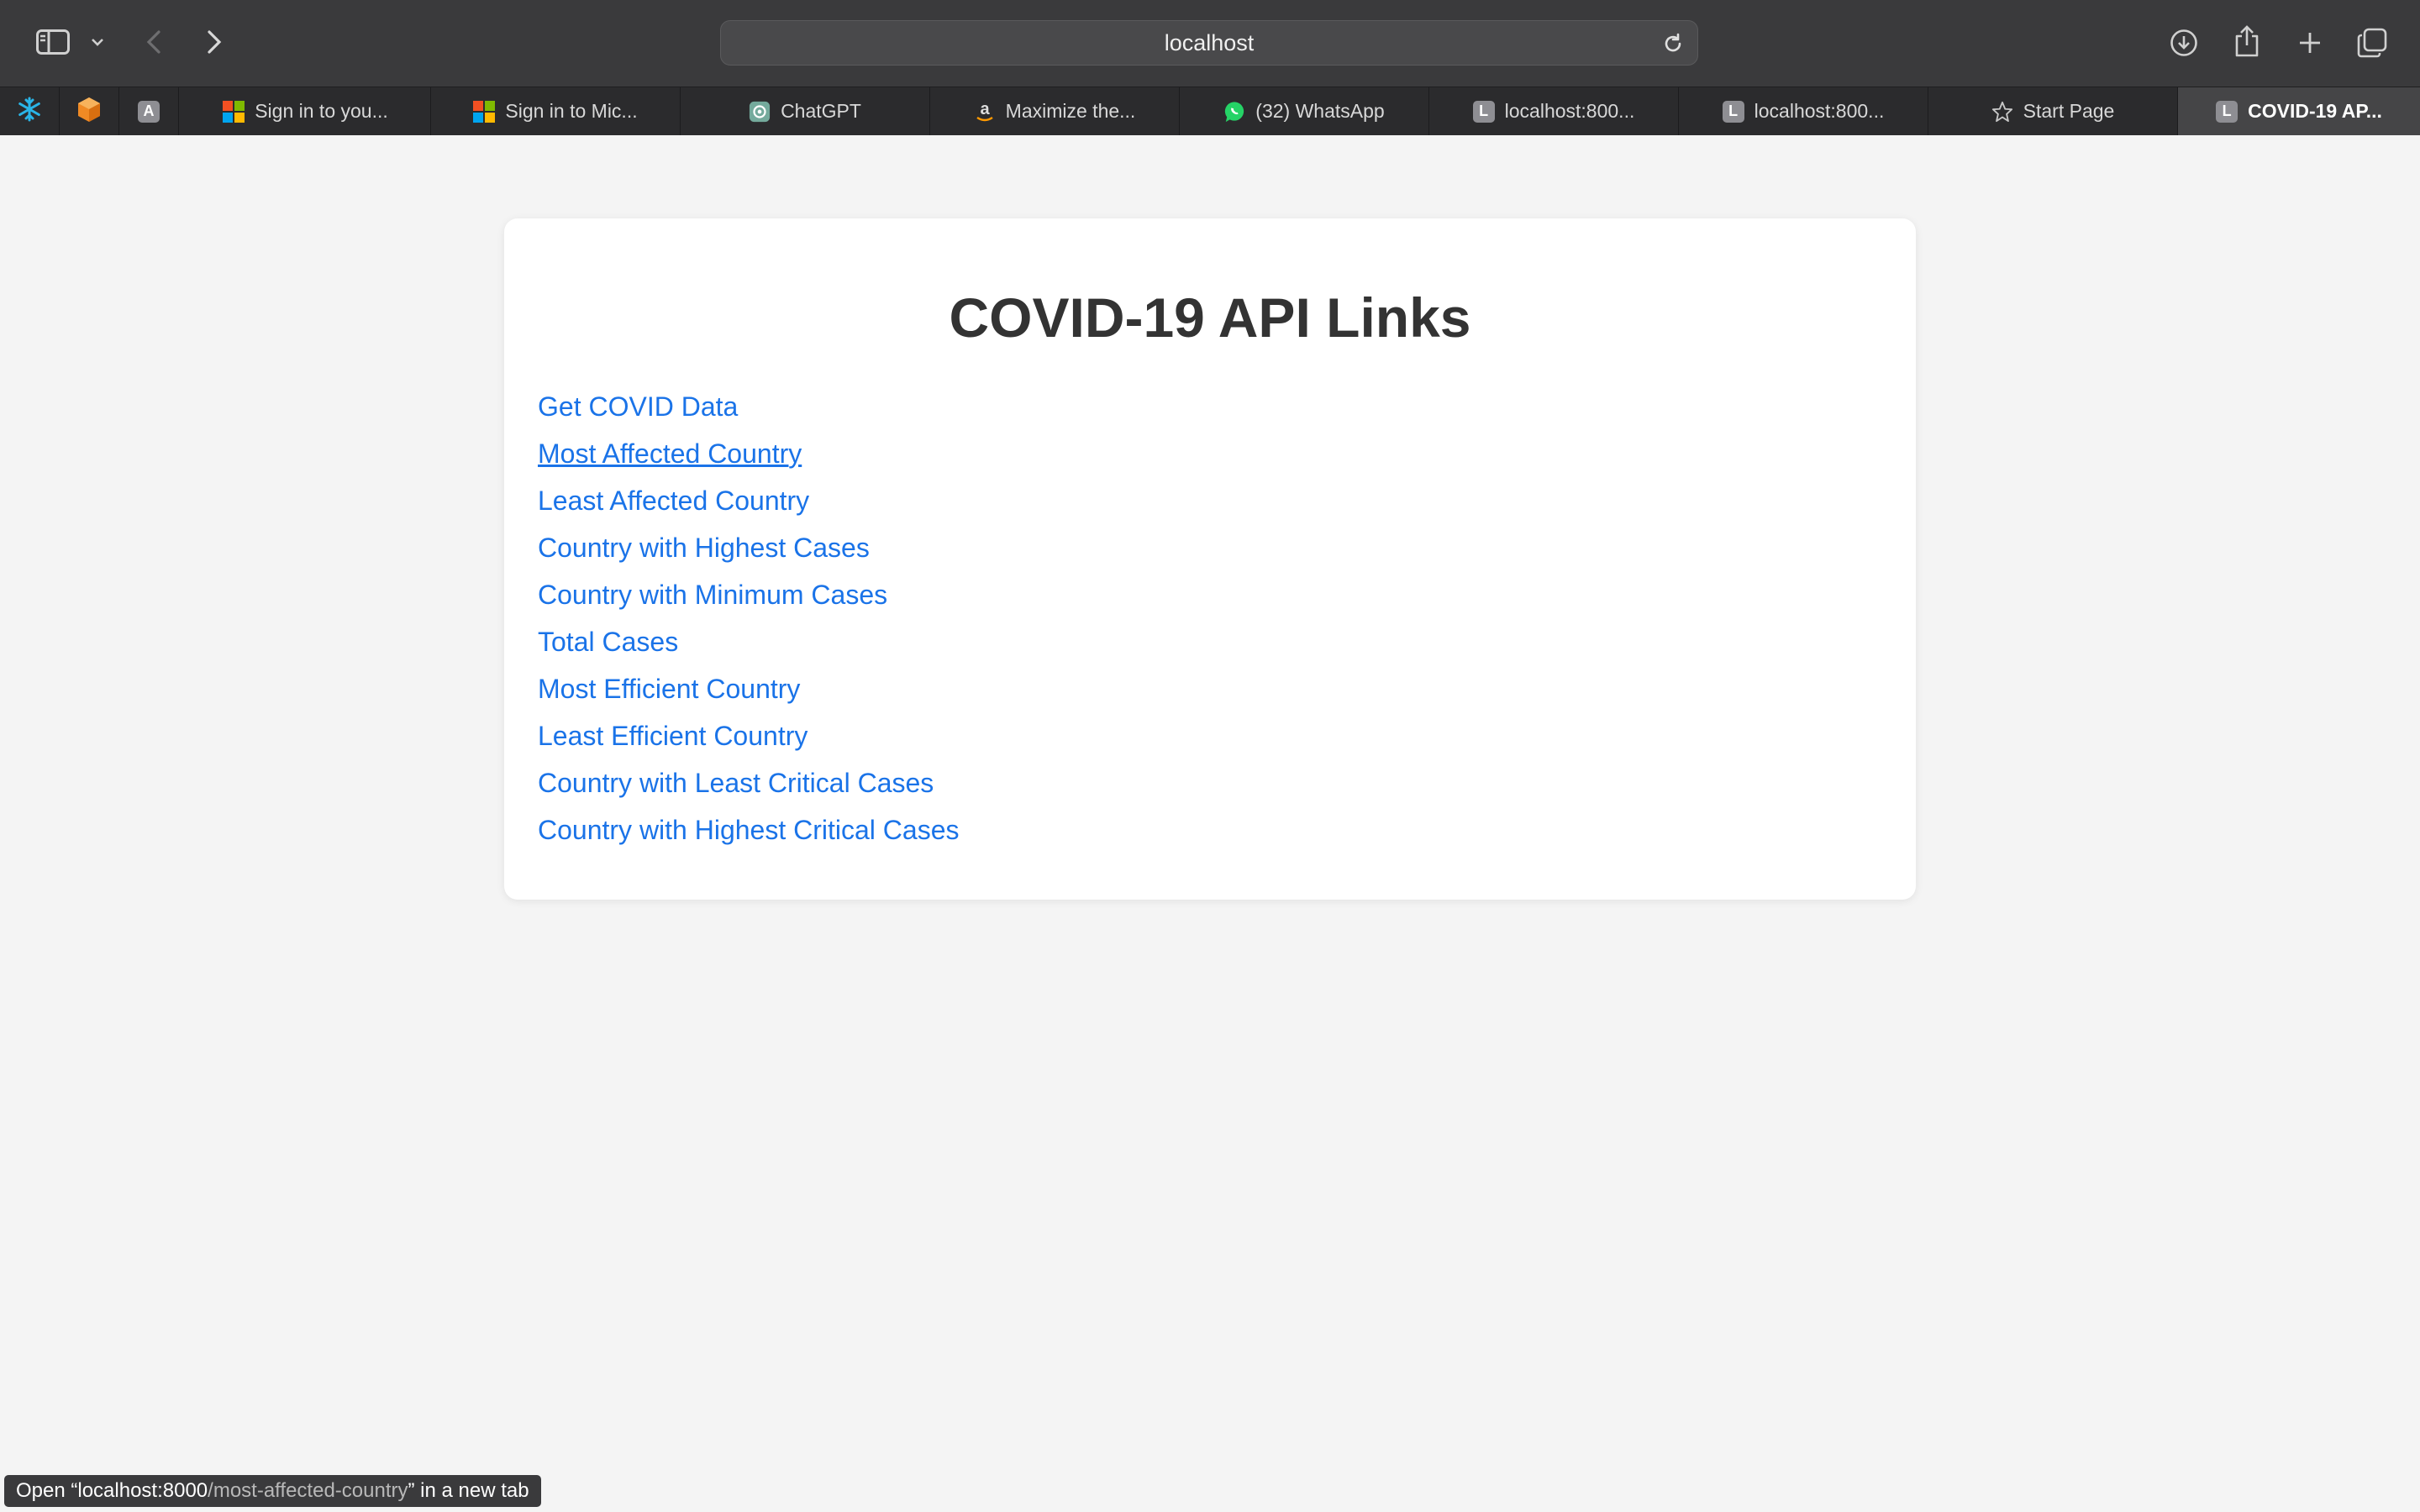 This screenshot has height=1512, width=2420. What do you see at coordinates (704, 548) in the screenshot?
I see `link-country-highest-cases: Country with Highest Cases` at bounding box center [704, 548].